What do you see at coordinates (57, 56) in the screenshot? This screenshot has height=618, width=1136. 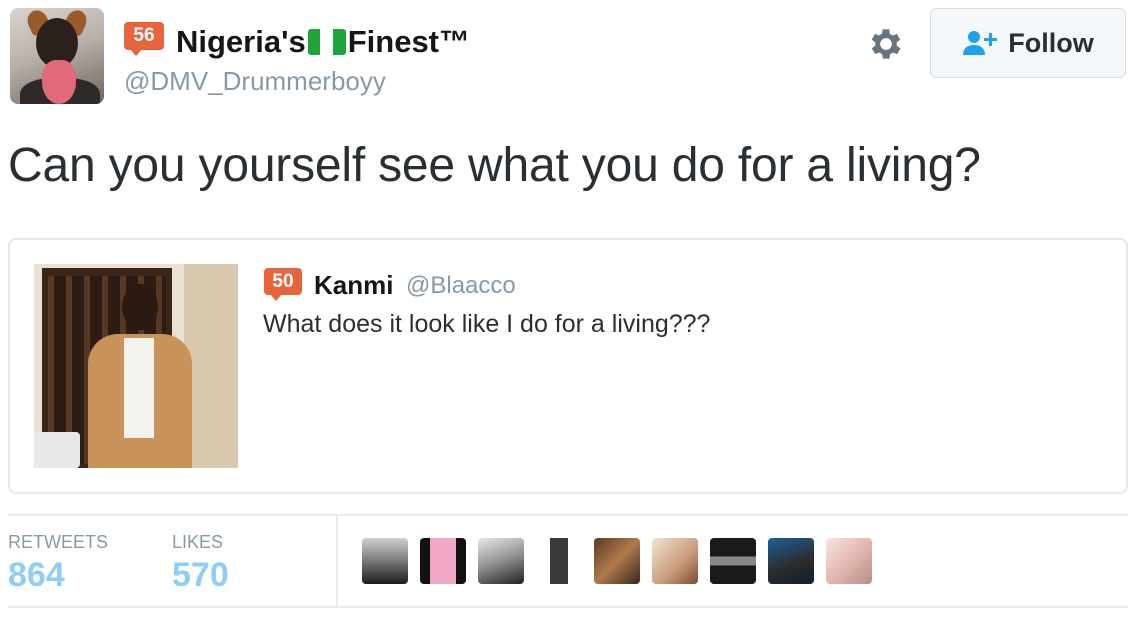 I see `author-avatar` at bounding box center [57, 56].